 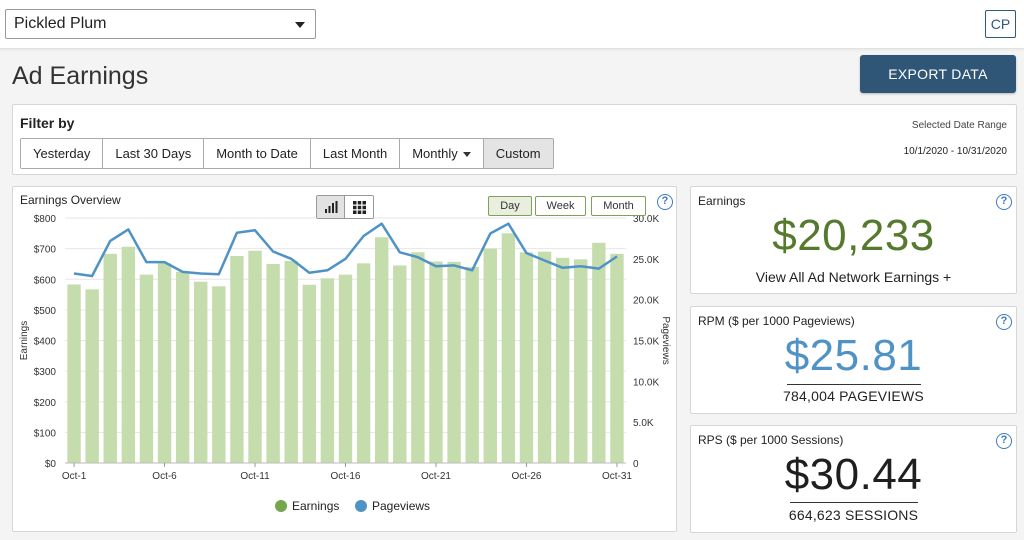 I want to click on rpm-divider, so click(x=853, y=384).